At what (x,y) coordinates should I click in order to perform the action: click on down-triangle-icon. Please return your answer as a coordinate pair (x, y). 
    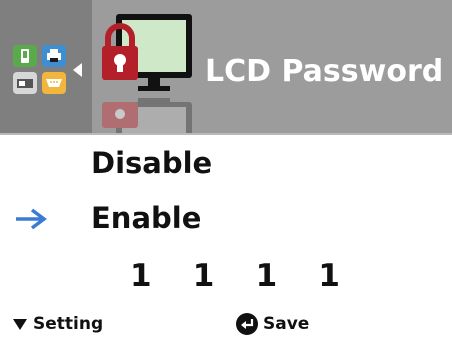
    Looking at the image, I should click on (20, 324).